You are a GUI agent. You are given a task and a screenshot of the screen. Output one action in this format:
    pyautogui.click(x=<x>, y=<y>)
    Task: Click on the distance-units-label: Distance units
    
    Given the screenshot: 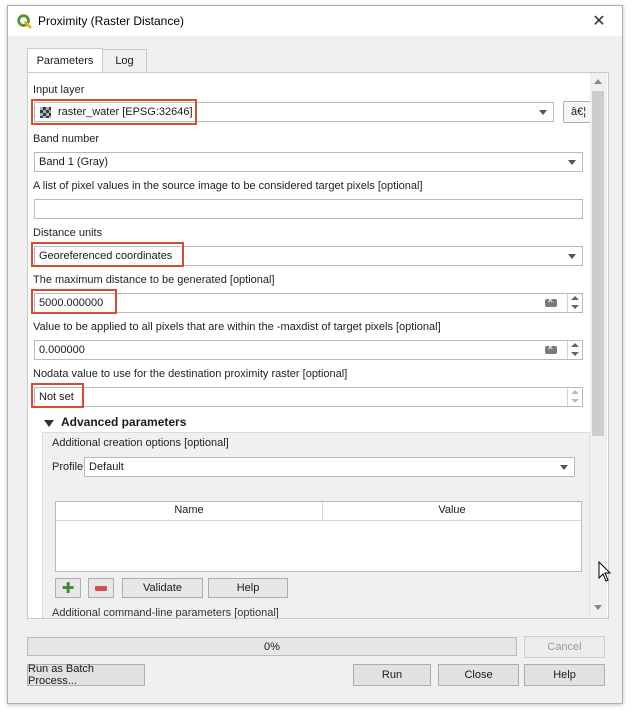 What is the action you would take?
    pyautogui.click(x=68, y=233)
    